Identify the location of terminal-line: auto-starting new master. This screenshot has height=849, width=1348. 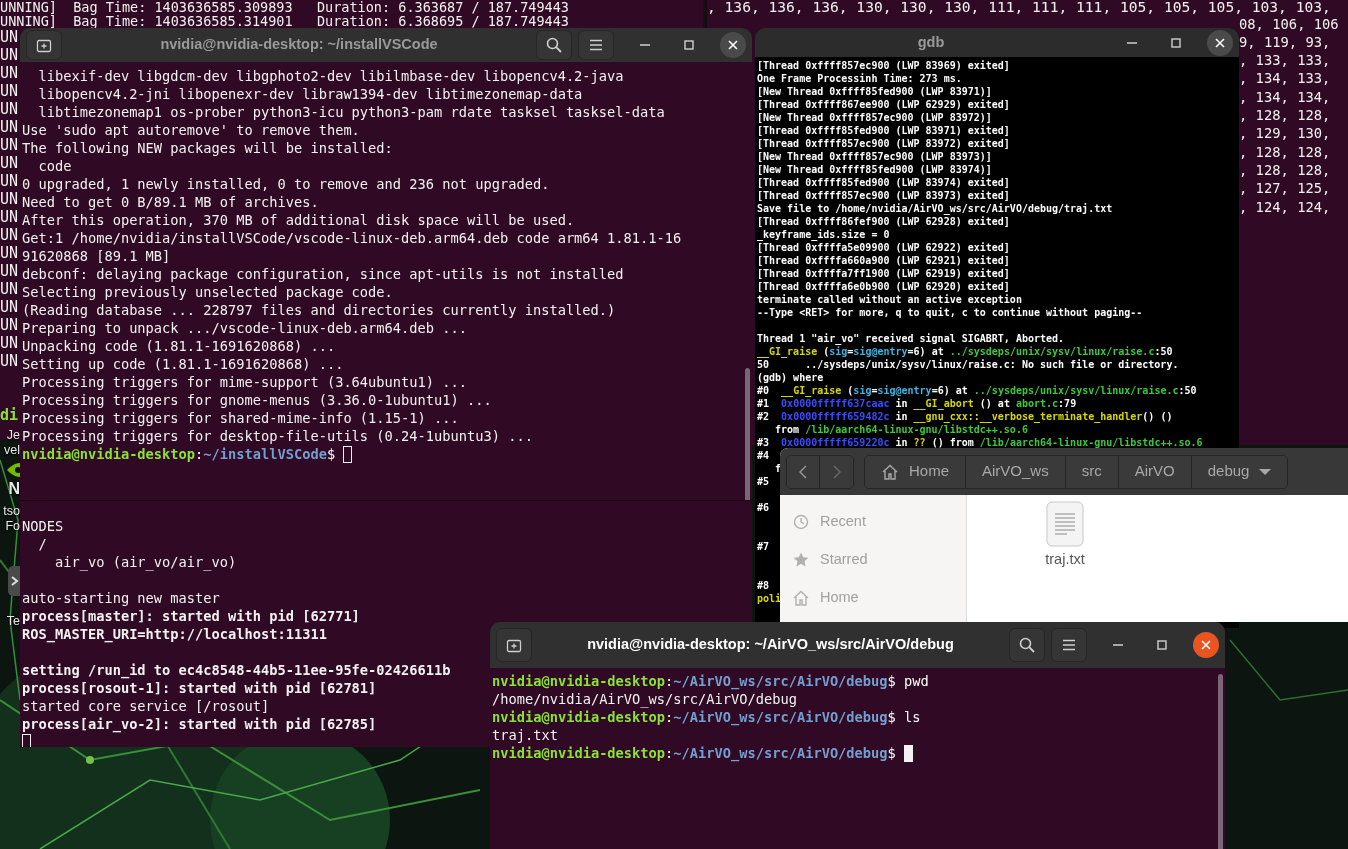
(121, 598).